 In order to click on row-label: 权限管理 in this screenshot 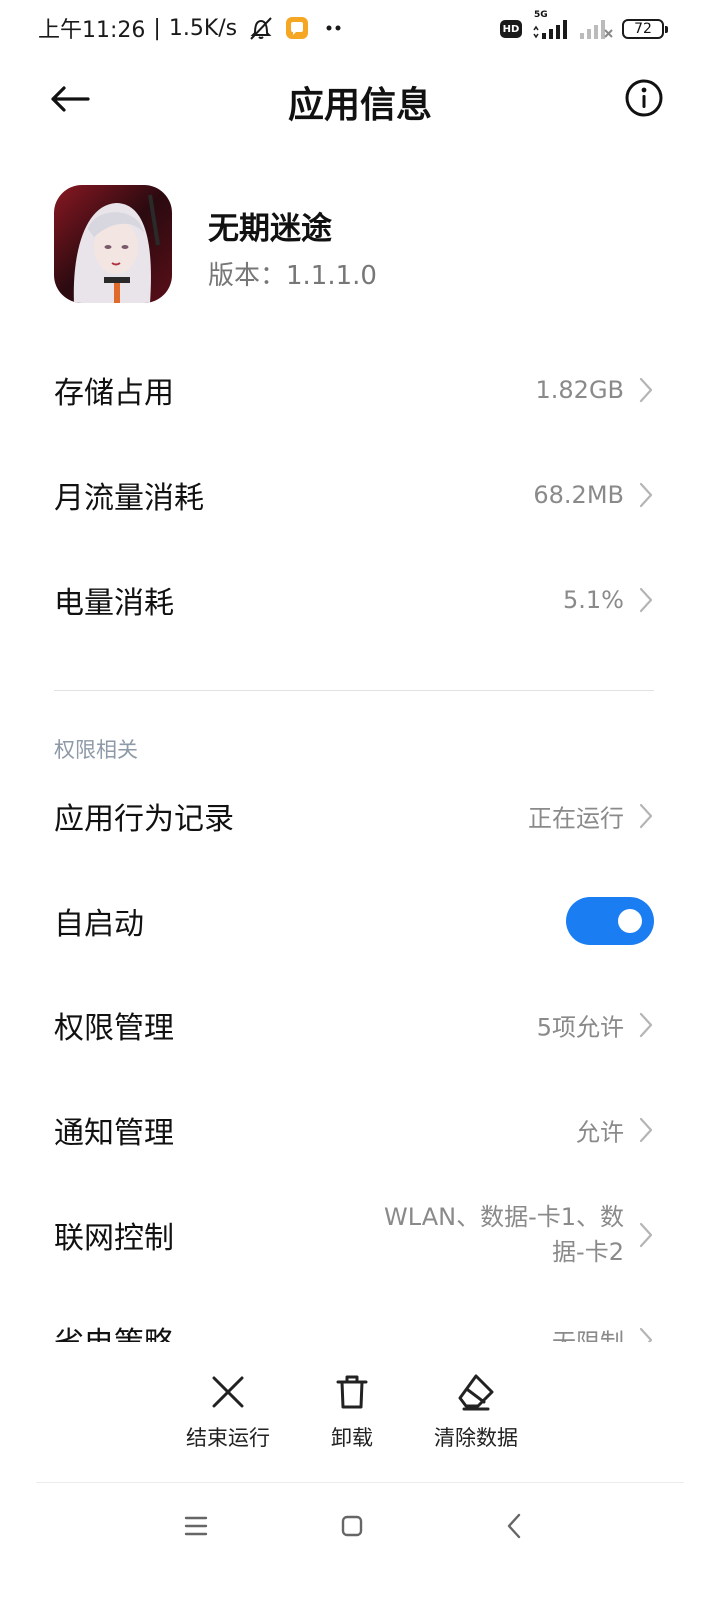, I will do `click(114, 1028)`.